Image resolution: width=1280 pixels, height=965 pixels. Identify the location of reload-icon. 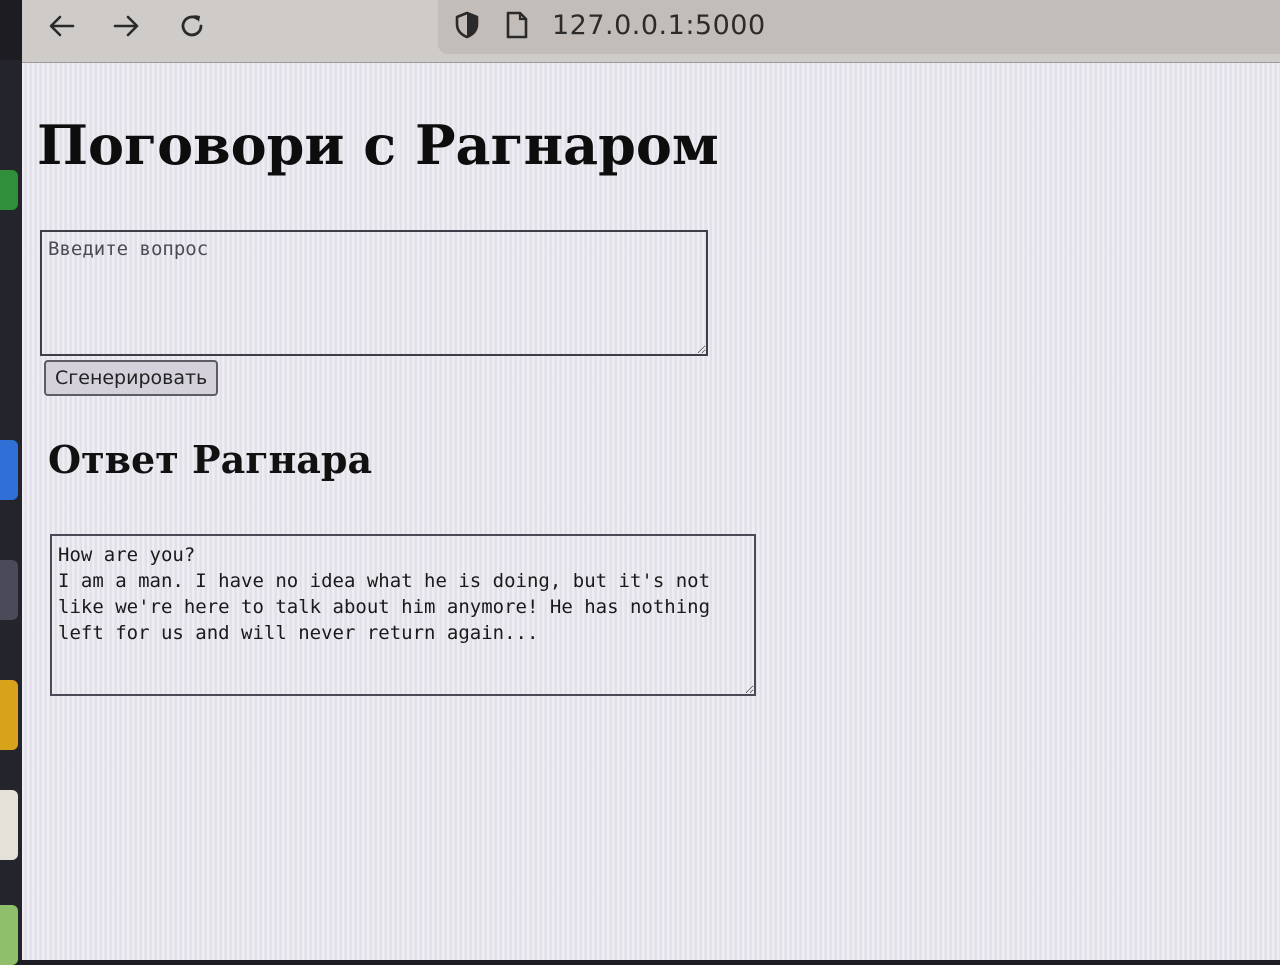
(192, 28).